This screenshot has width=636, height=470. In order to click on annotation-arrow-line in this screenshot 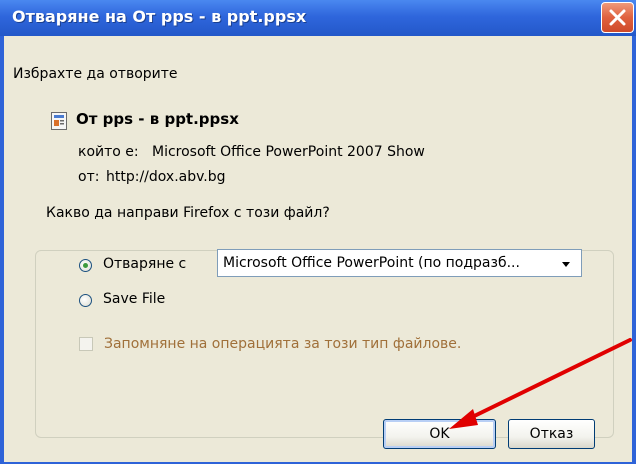, I will do `click(546, 381)`.